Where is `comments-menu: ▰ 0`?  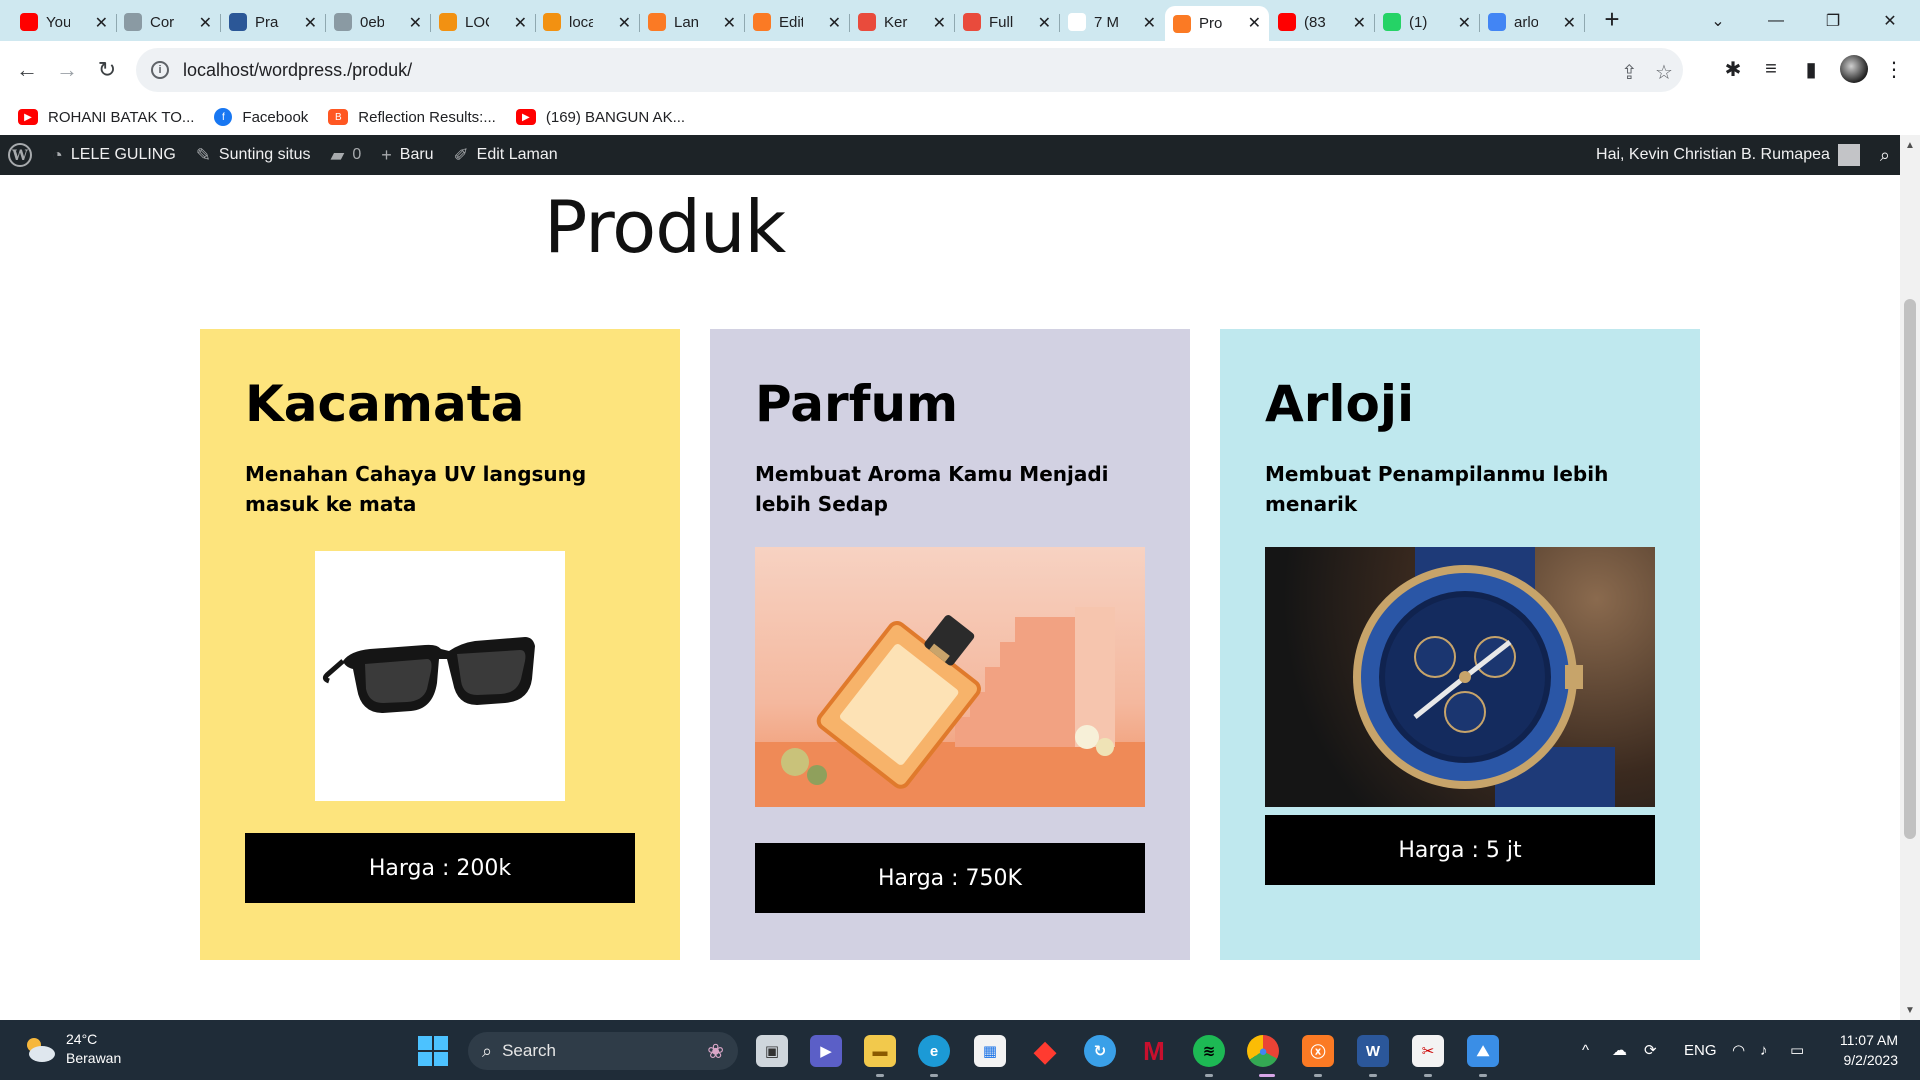
comments-menu: ▰ 0 is located at coordinates (346, 155).